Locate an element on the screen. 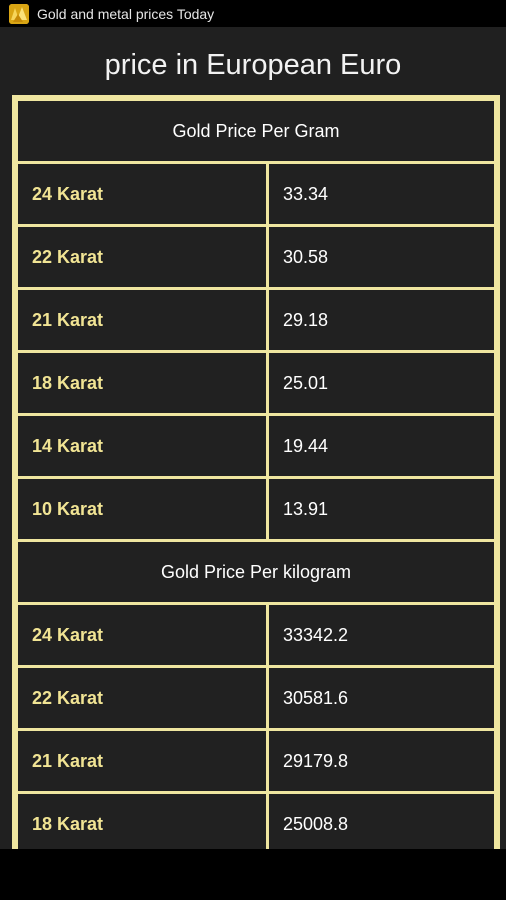 The height and width of the screenshot is (900, 506). table-row: 21 Karat 29.18 is located at coordinates (256, 320).